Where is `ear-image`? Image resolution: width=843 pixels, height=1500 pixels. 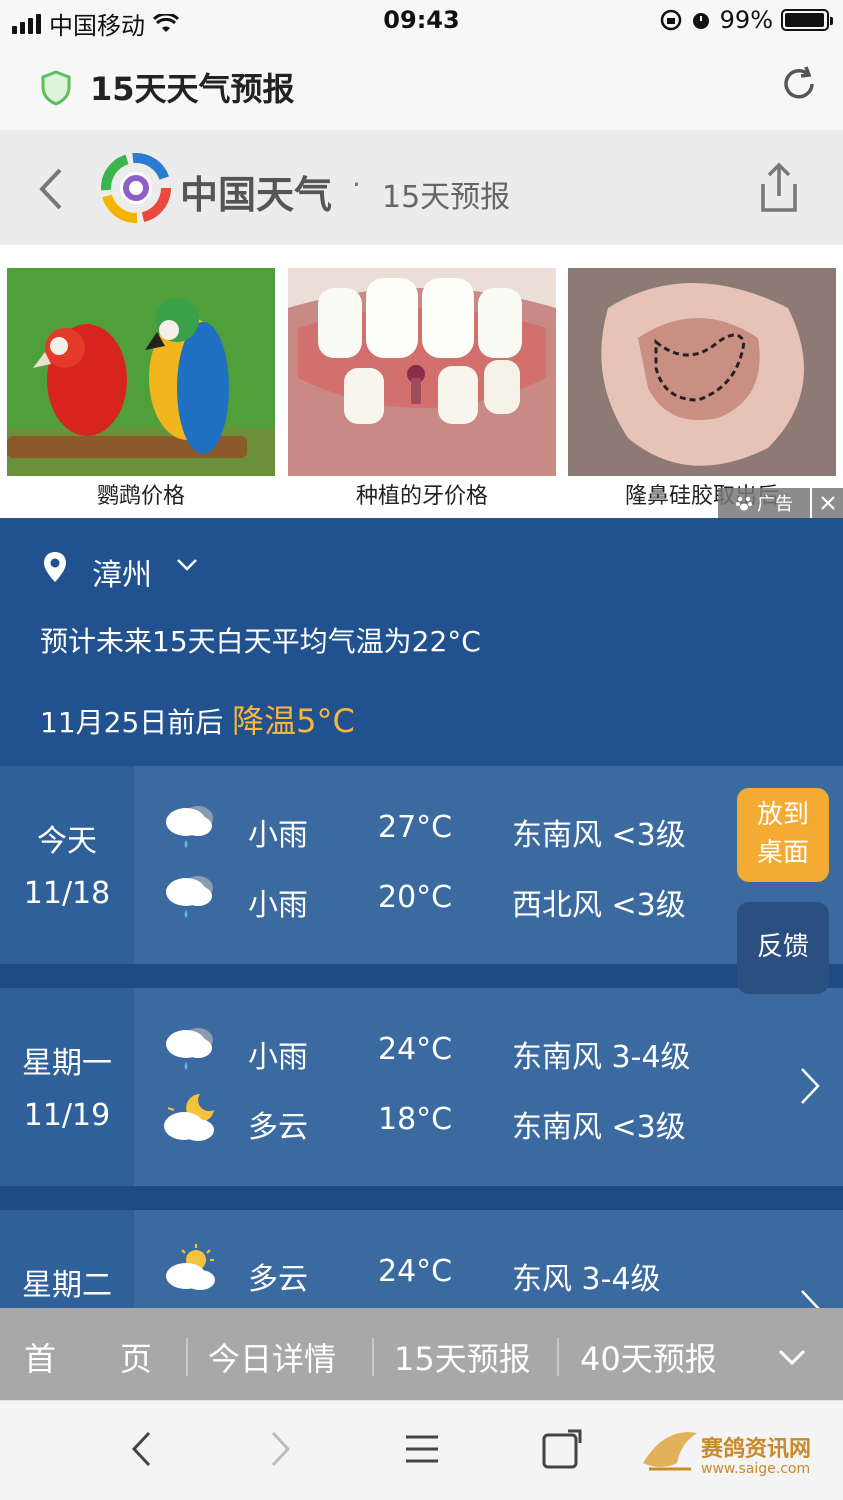 ear-image is located at coordinates (702, 372).